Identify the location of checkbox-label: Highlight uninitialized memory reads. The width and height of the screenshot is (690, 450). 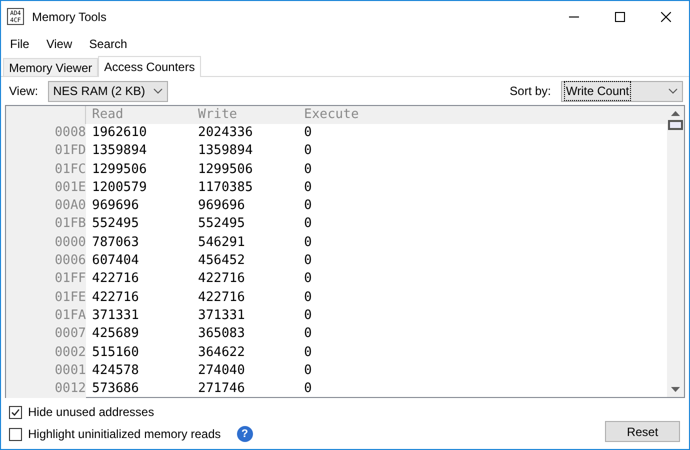
(124, 434).